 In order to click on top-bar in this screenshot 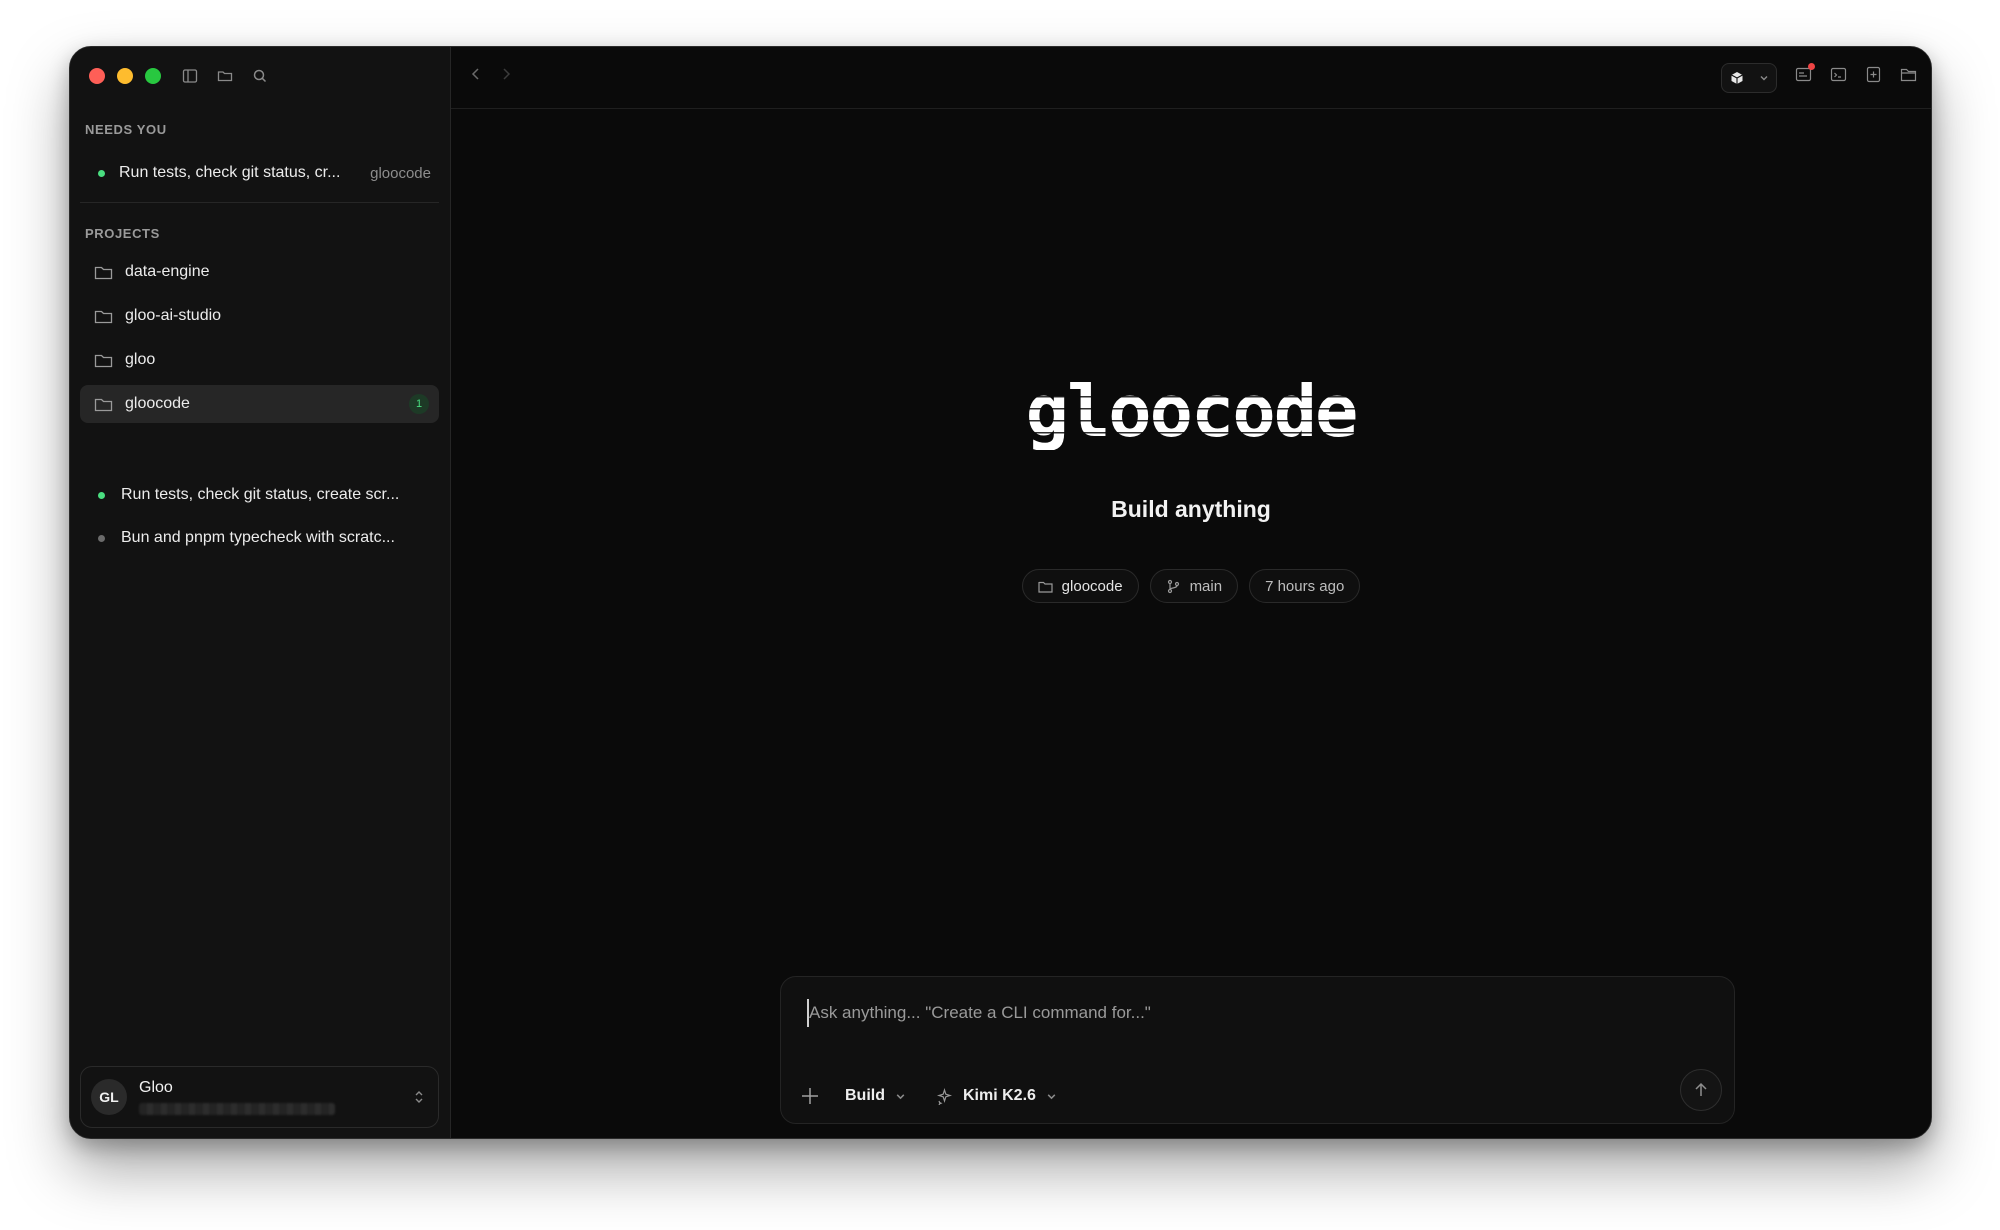, I will do `click(1191, 78)`.